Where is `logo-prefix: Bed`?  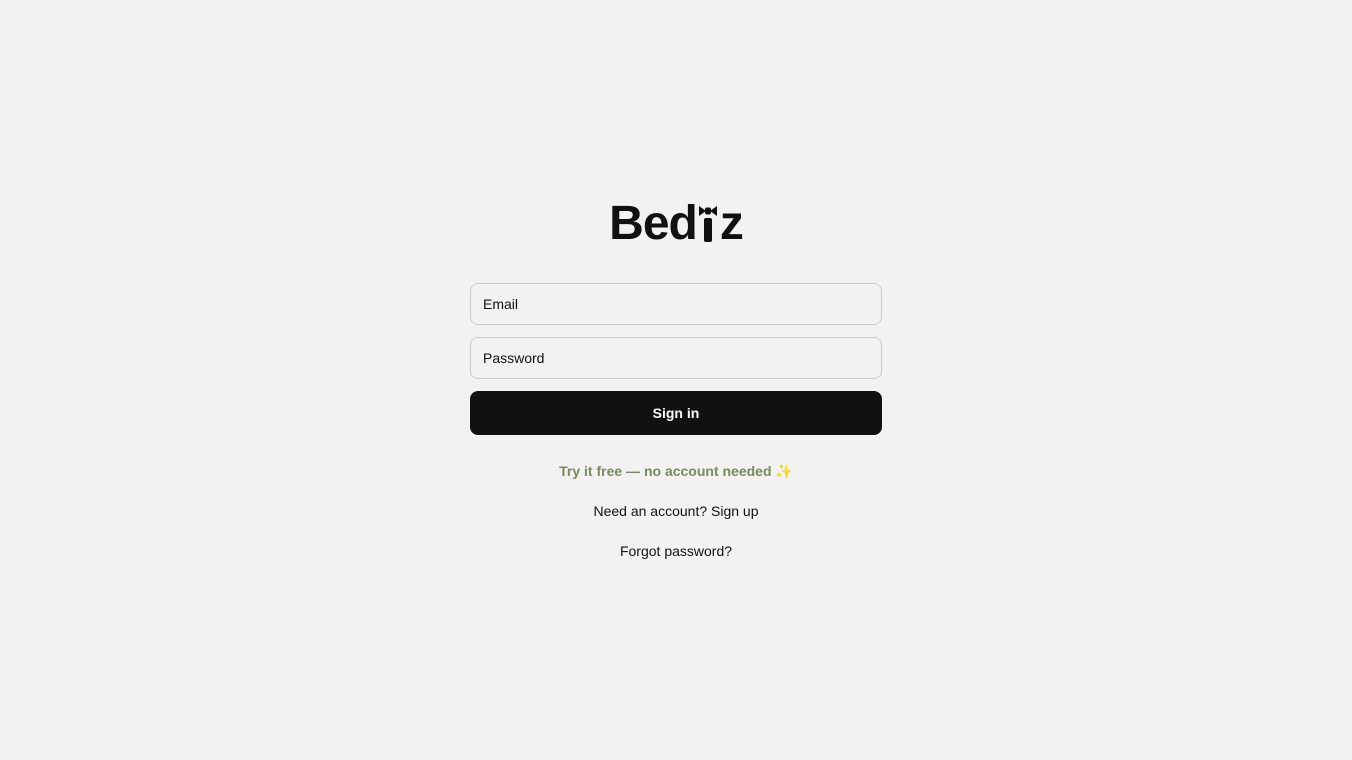 logo-prefix: Bed is located at coordinates (653, 223).